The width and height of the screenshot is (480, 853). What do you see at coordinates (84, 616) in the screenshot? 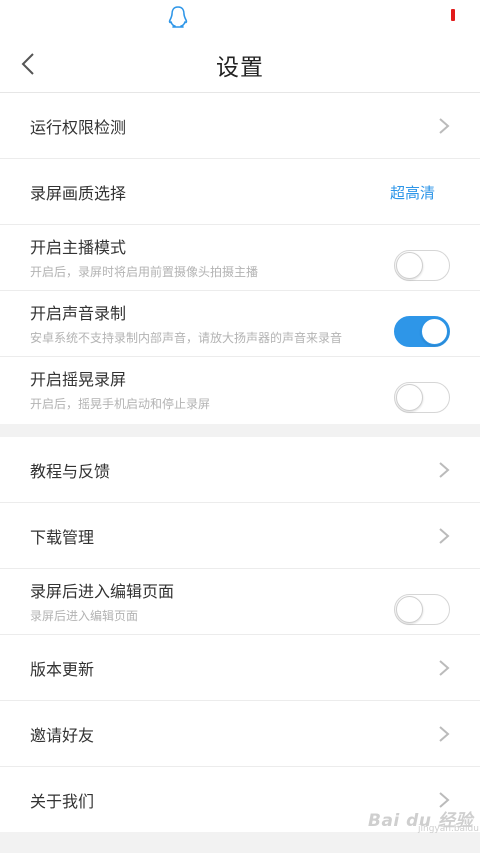
I see `row-subtitle: 录屏后进入编辑页面` at bounding box center [84, 616].